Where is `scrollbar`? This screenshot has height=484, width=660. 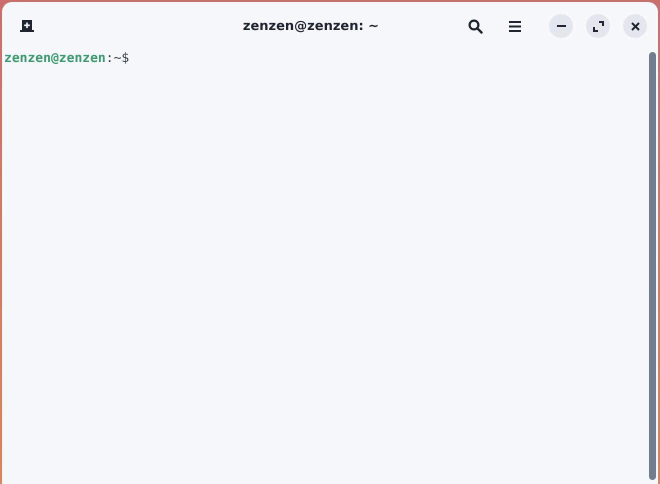 scrollbar is located at coordinates (652, 266).